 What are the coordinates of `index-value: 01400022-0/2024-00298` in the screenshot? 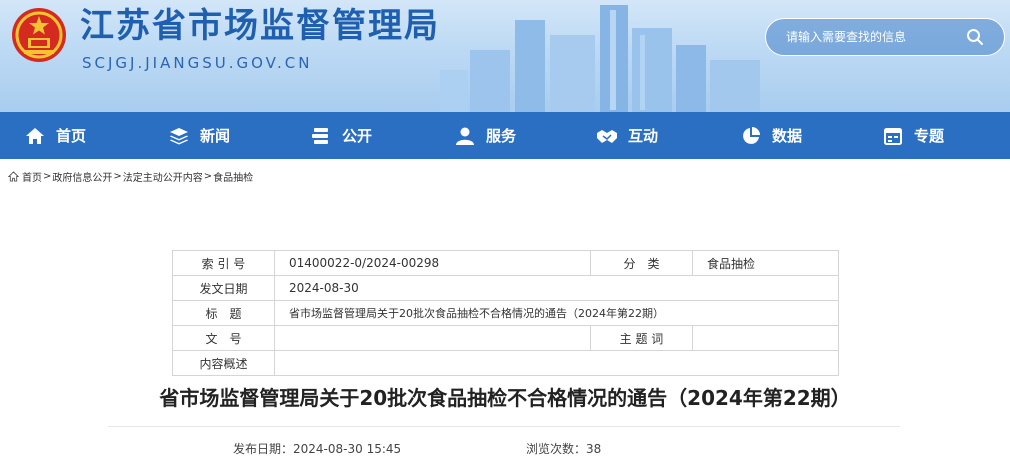 It's located at (432, 263).